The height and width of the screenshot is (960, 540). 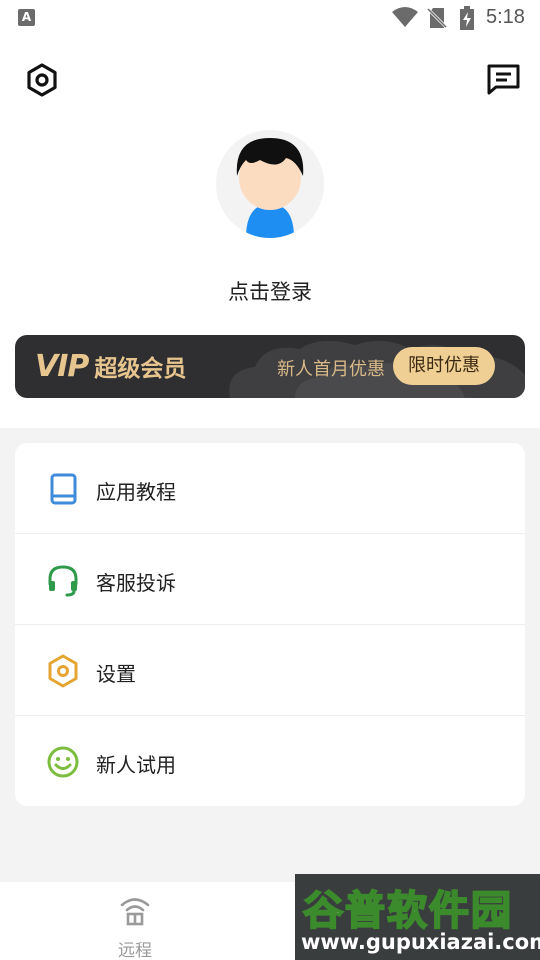 I want to click on vip-logo: VIP 超级会员, so click(x=111, y=366).